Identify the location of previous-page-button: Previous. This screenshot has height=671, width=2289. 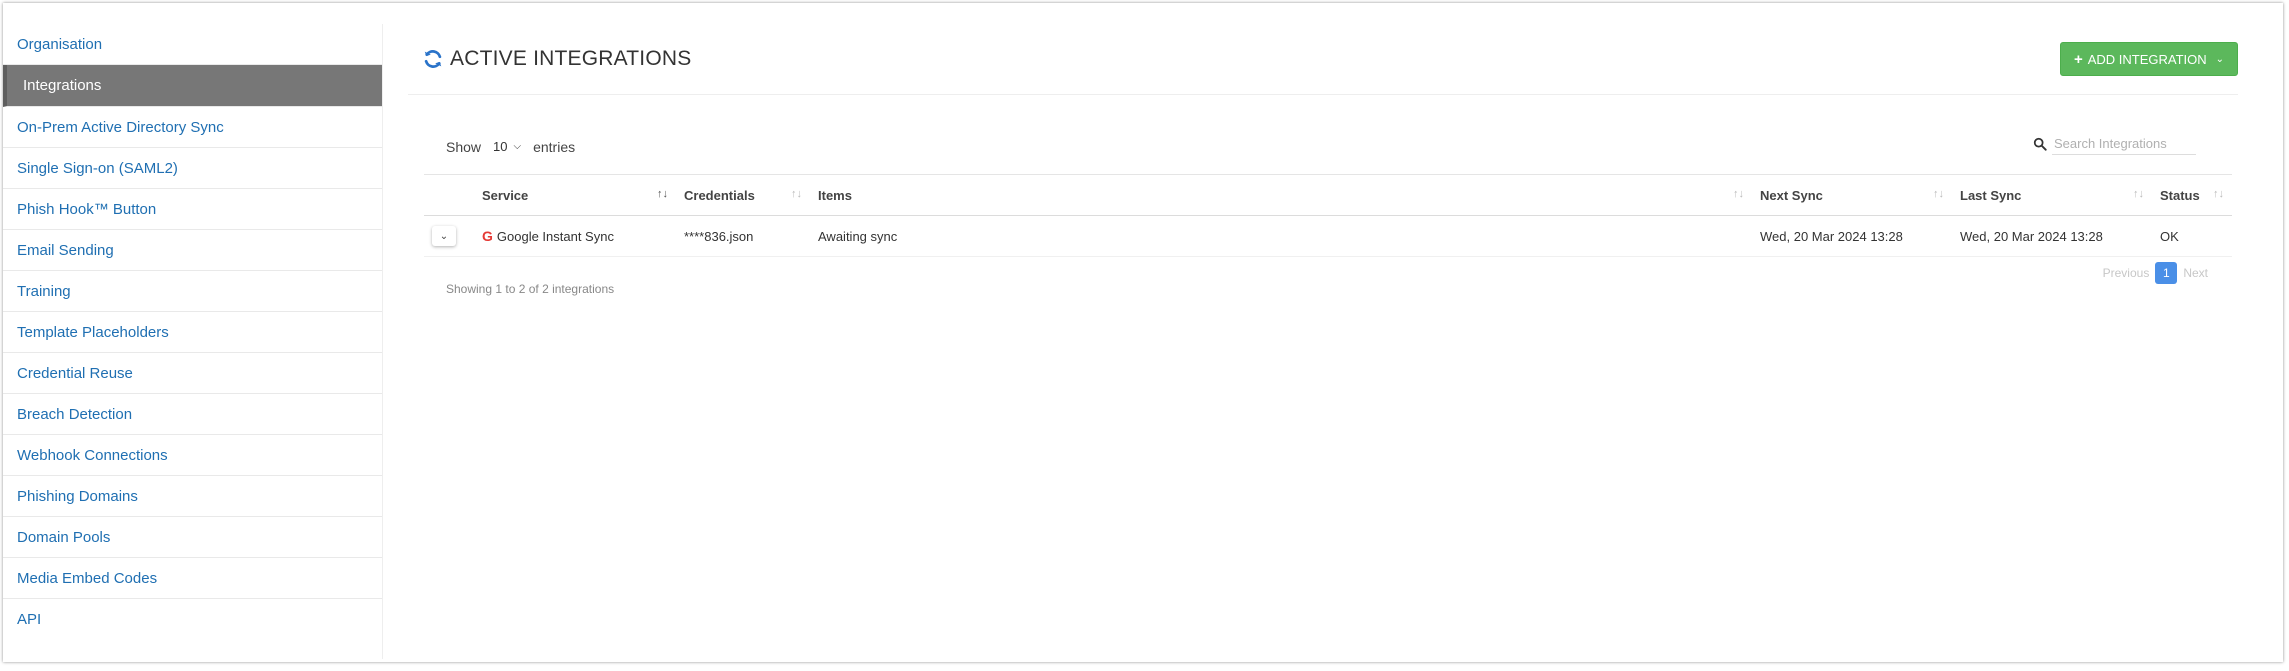
(2126, 273).